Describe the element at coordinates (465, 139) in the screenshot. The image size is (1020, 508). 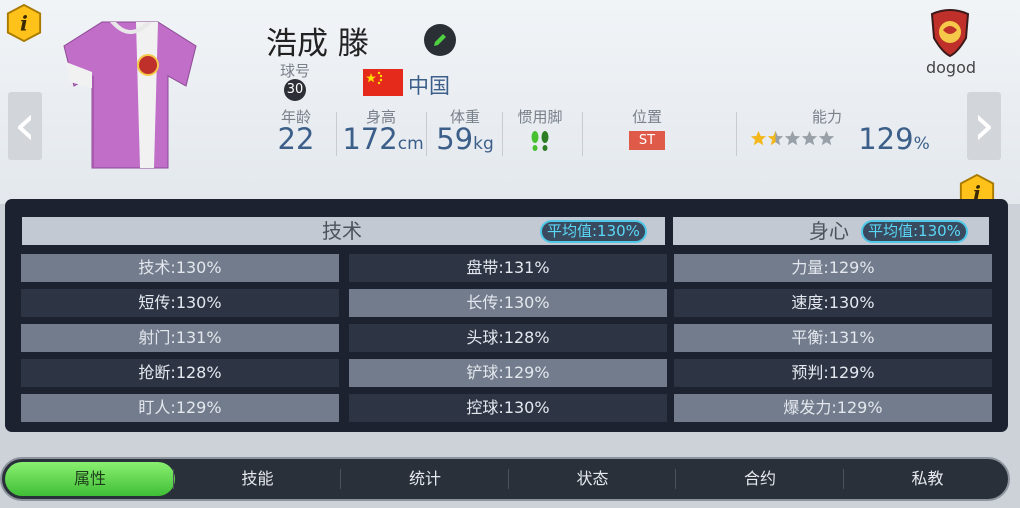
I see `weight-value: 59kg` at that location.